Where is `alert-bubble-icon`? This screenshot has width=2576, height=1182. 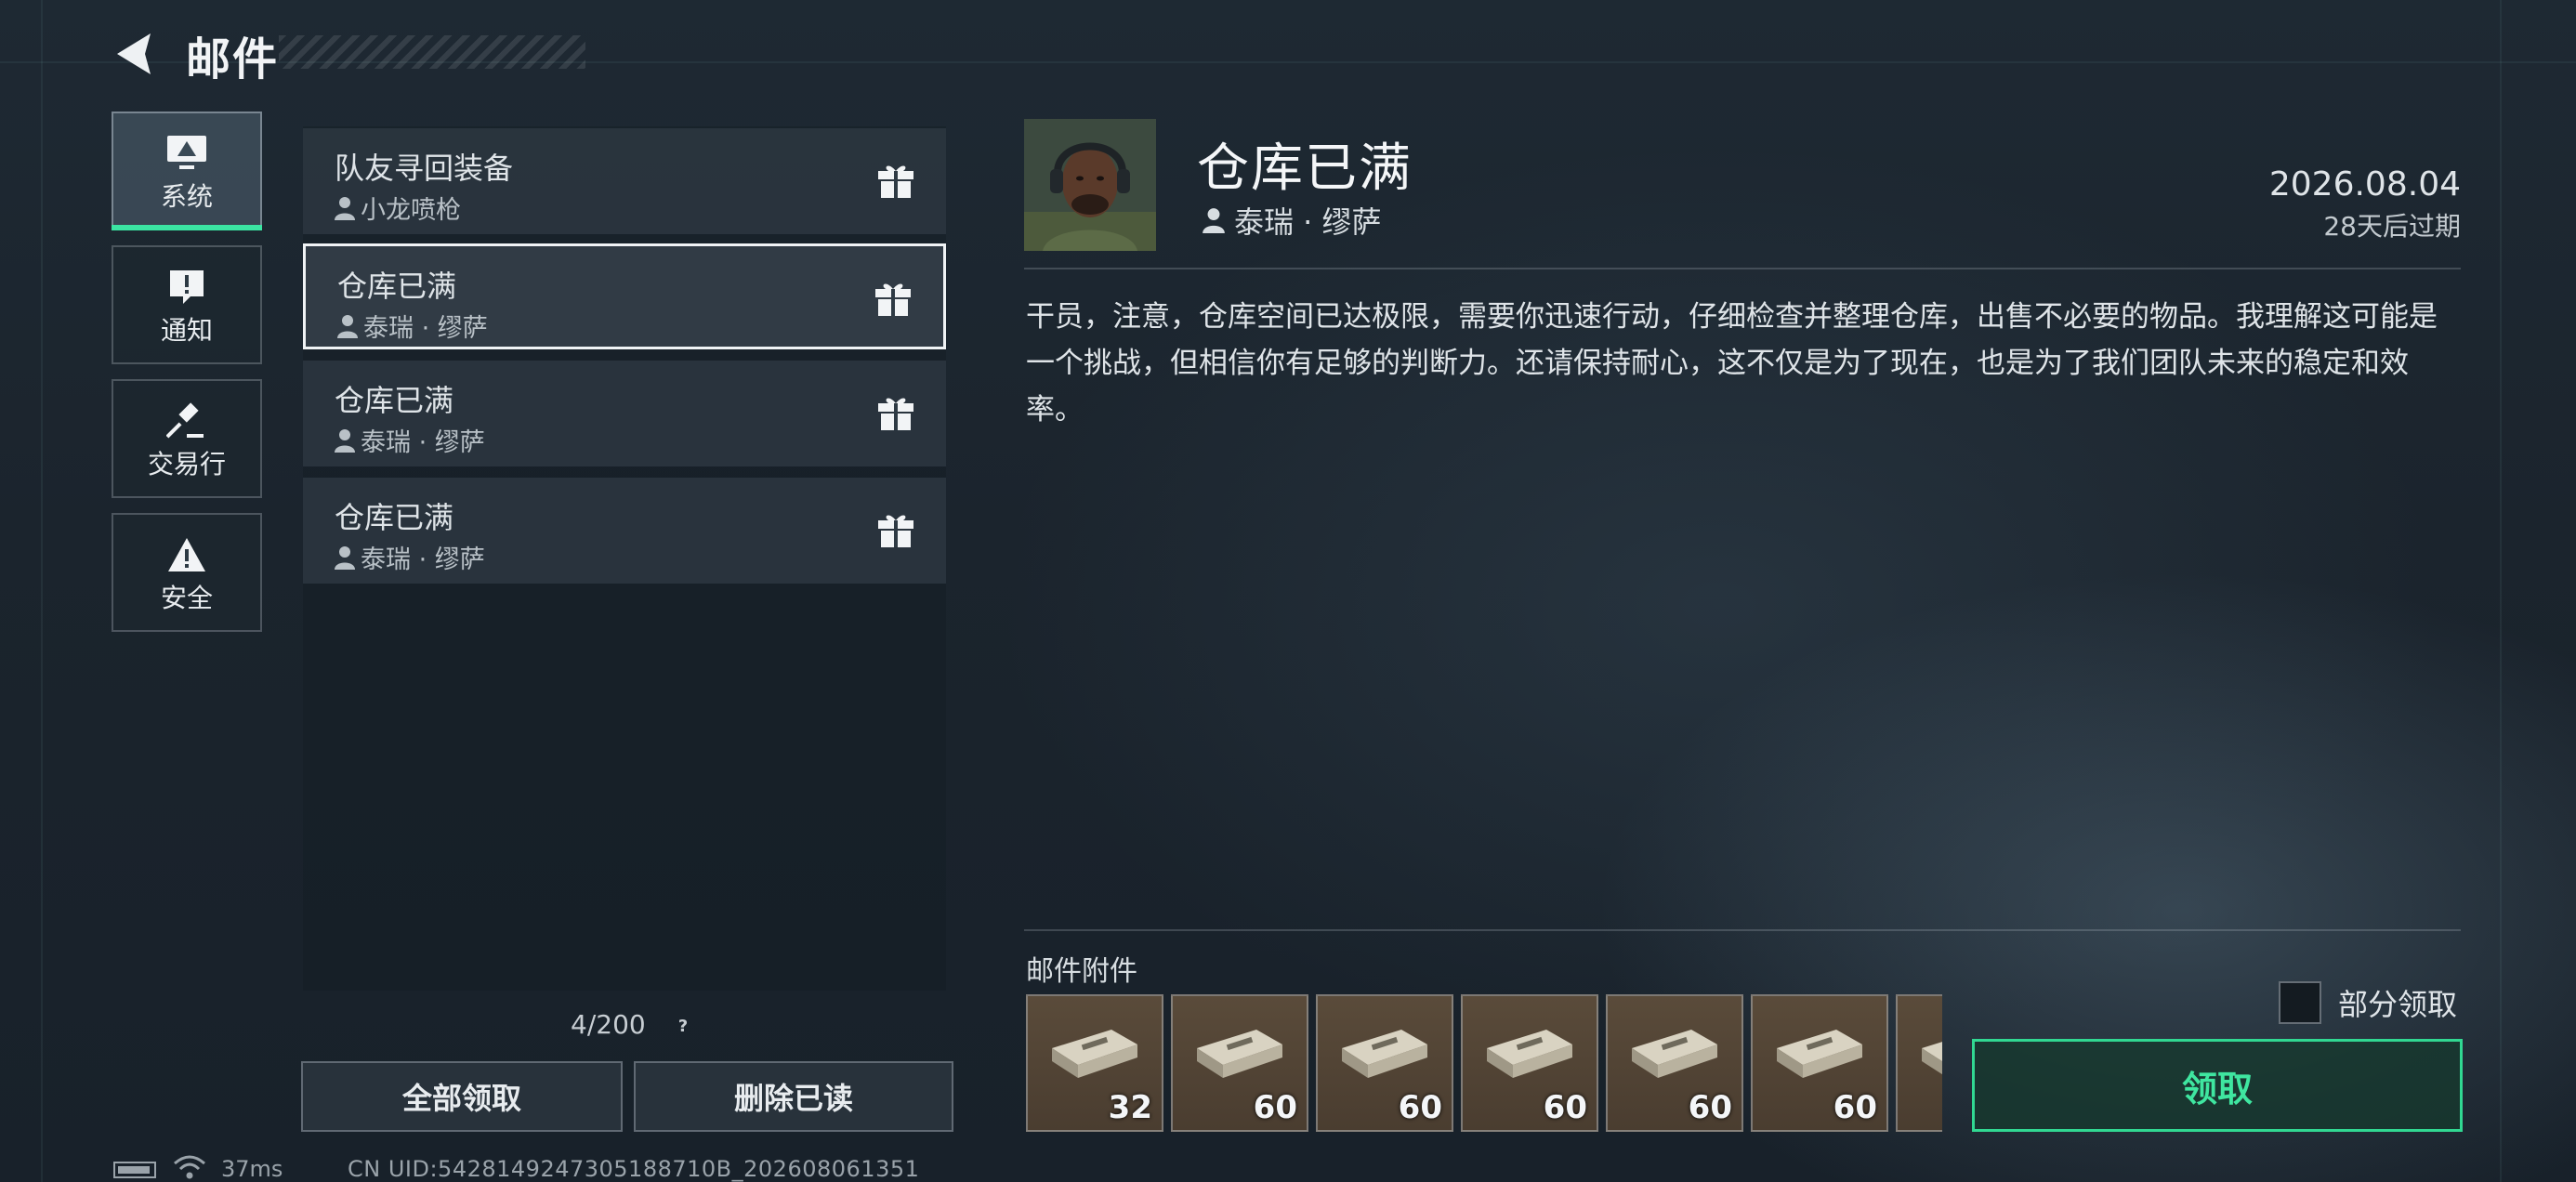
alert-bubble-icon is located at coordinates (186, 287).